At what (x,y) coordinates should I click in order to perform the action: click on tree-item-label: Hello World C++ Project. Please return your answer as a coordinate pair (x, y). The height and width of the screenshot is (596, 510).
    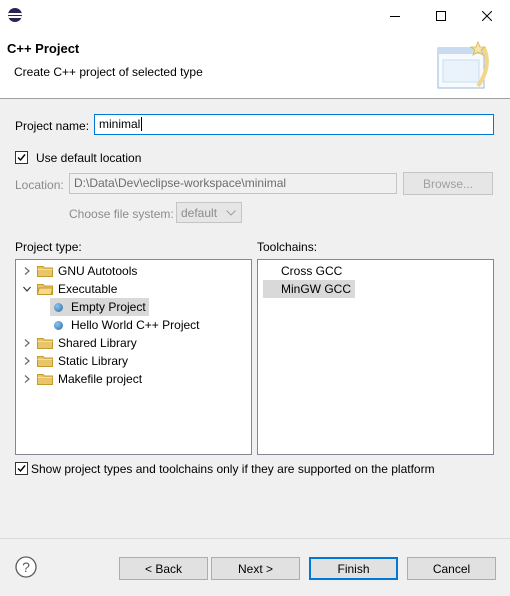
    Looking at the image, I should click on (135, 325).